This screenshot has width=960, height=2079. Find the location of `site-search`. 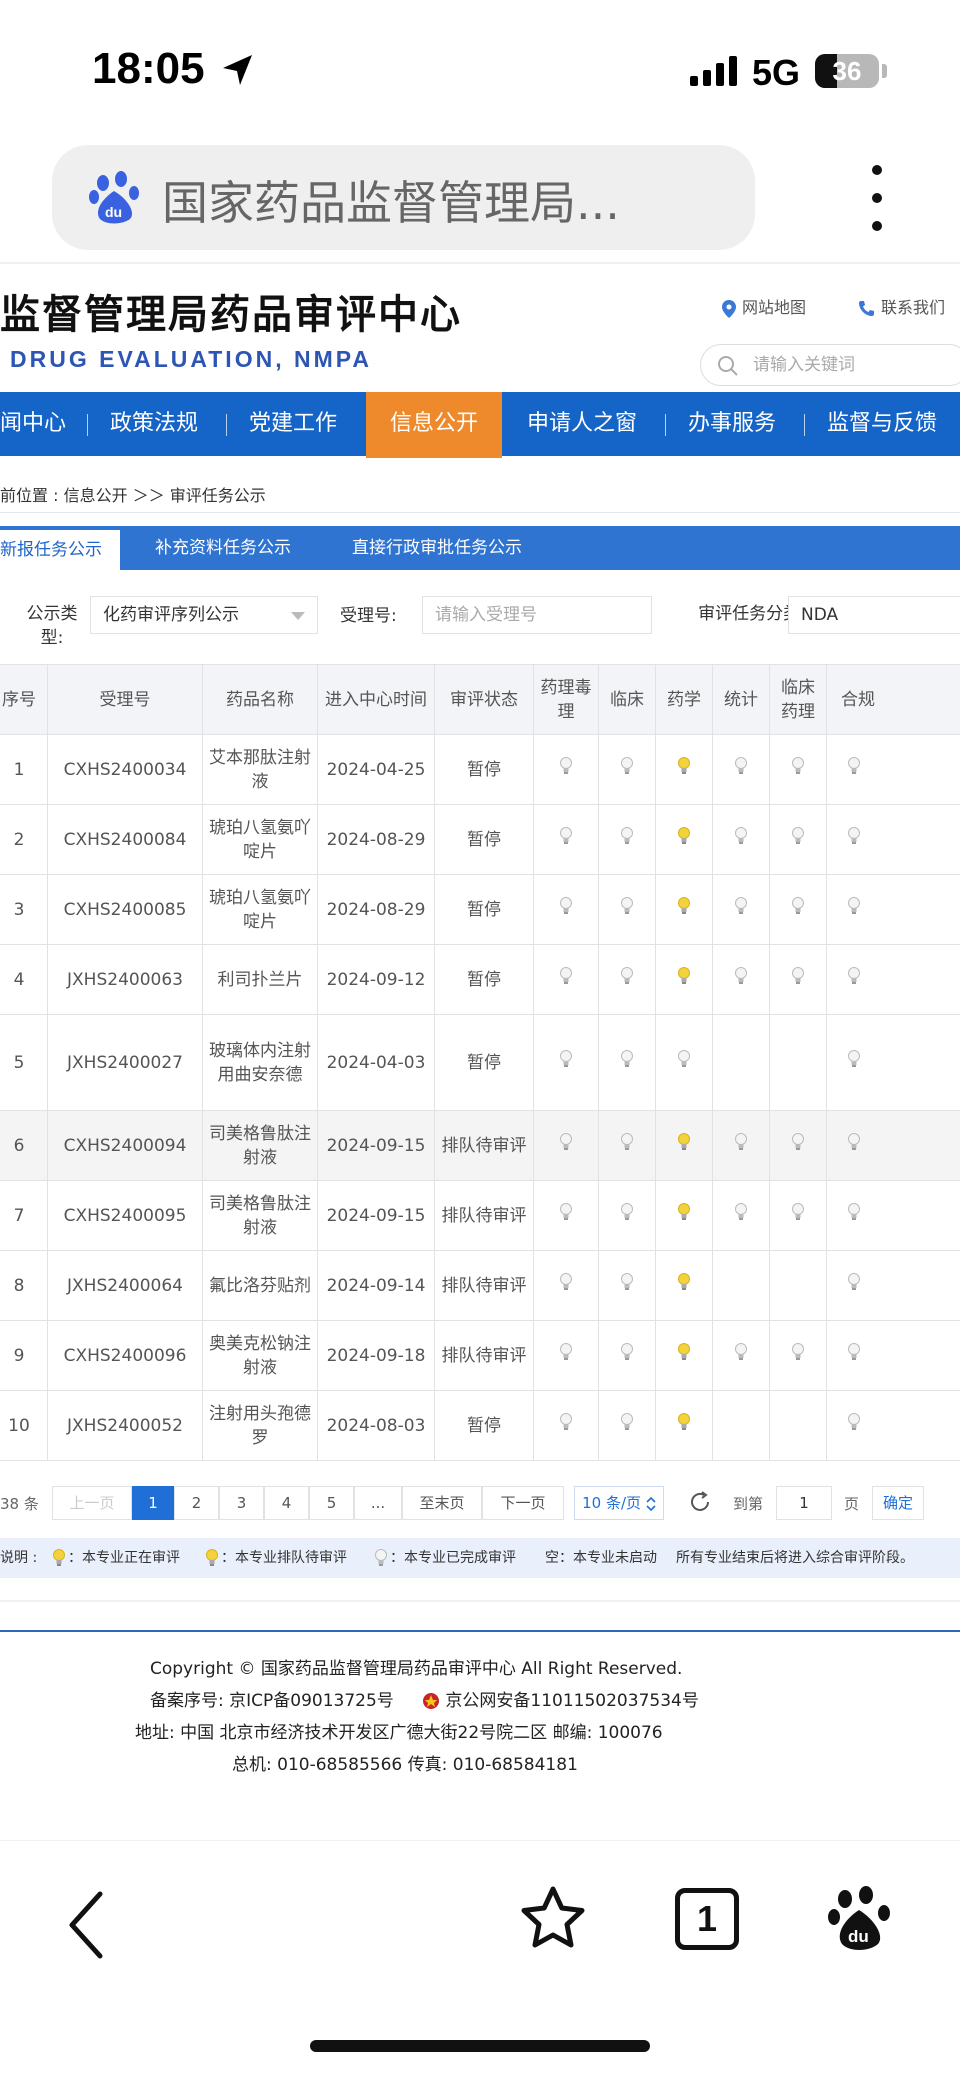

site-search is located at coordinates (830, 365).